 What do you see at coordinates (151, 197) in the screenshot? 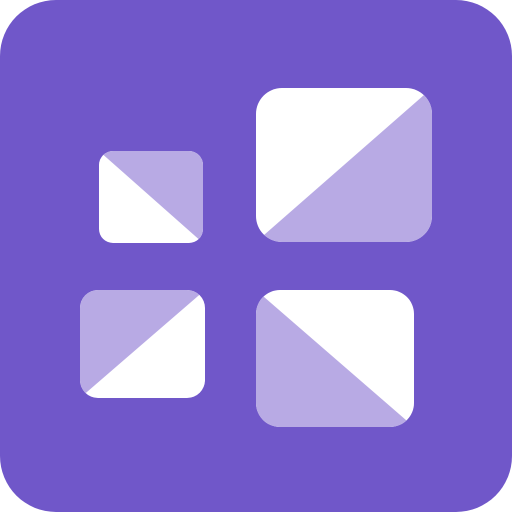
I see `tile-top-left-small` at bounding box center [151, 197].